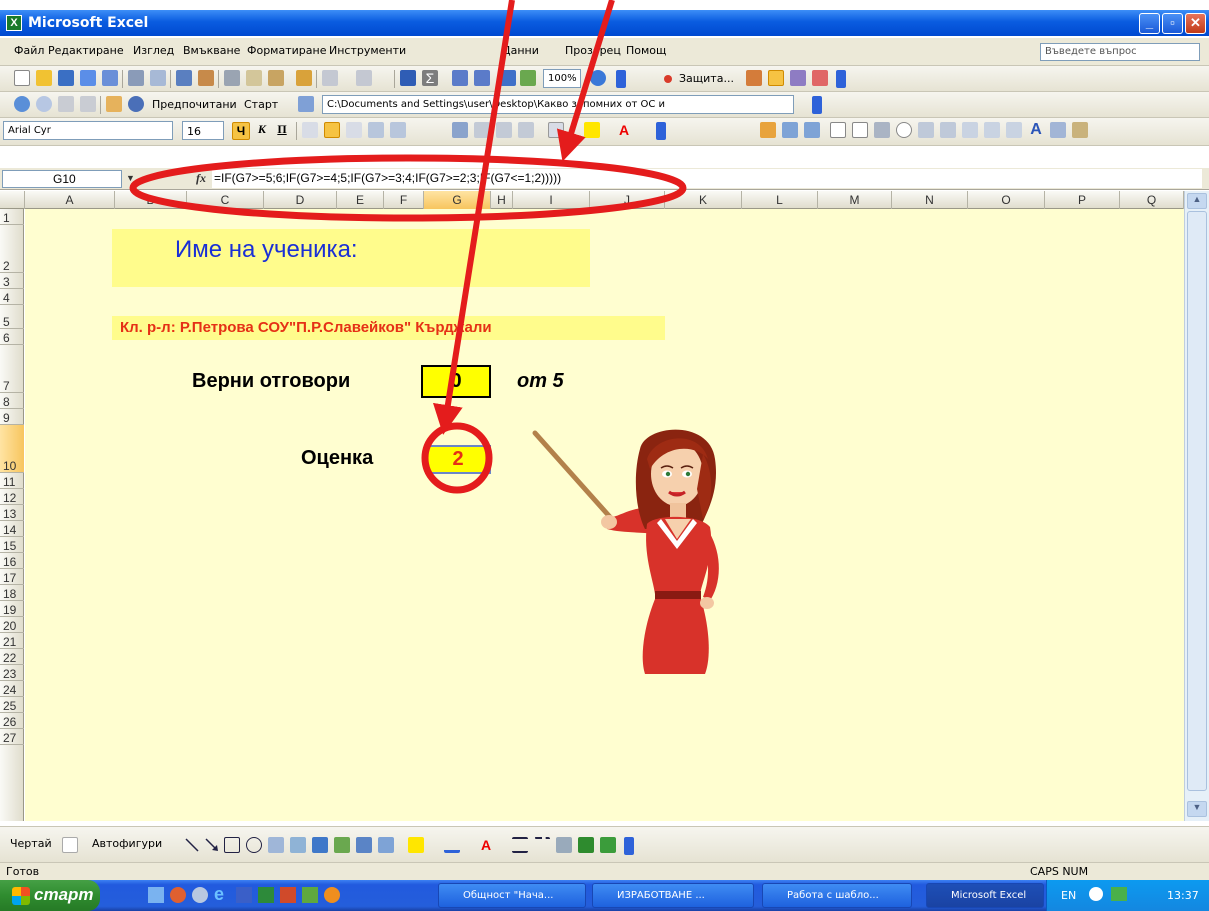 This screenshot has height=911, width=1209. Describe the element at coordinates (474, 217) in the screenshot. I see `annotation-arrow-to-grade` at that location.